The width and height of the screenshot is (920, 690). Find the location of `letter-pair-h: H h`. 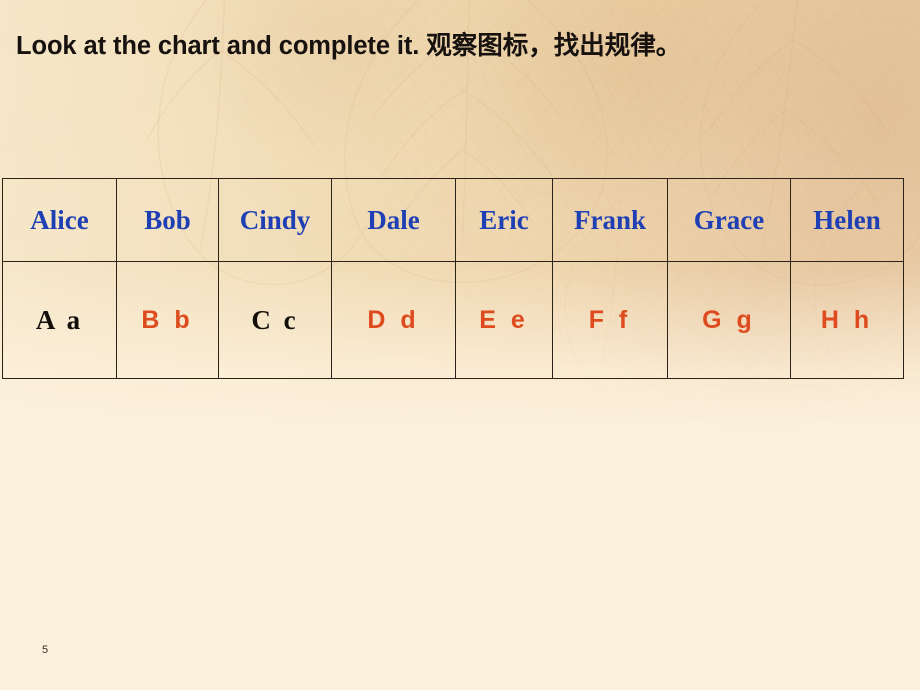

letter-pair-h: H h is located at coordinates (847, 319).